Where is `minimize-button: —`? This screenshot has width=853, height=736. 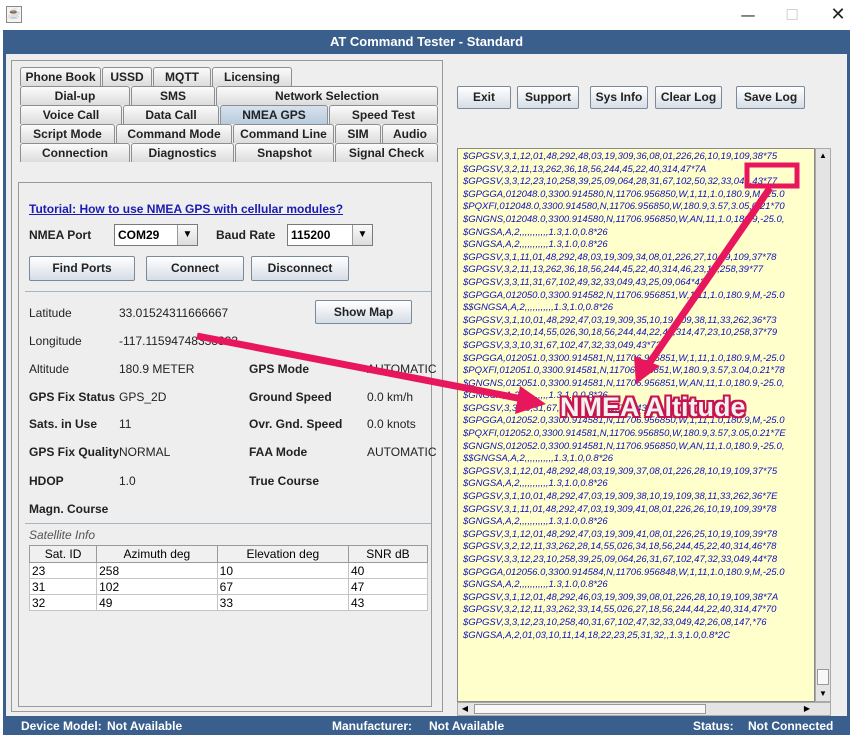 minimize-button: — is located at coordinates (748, 15).